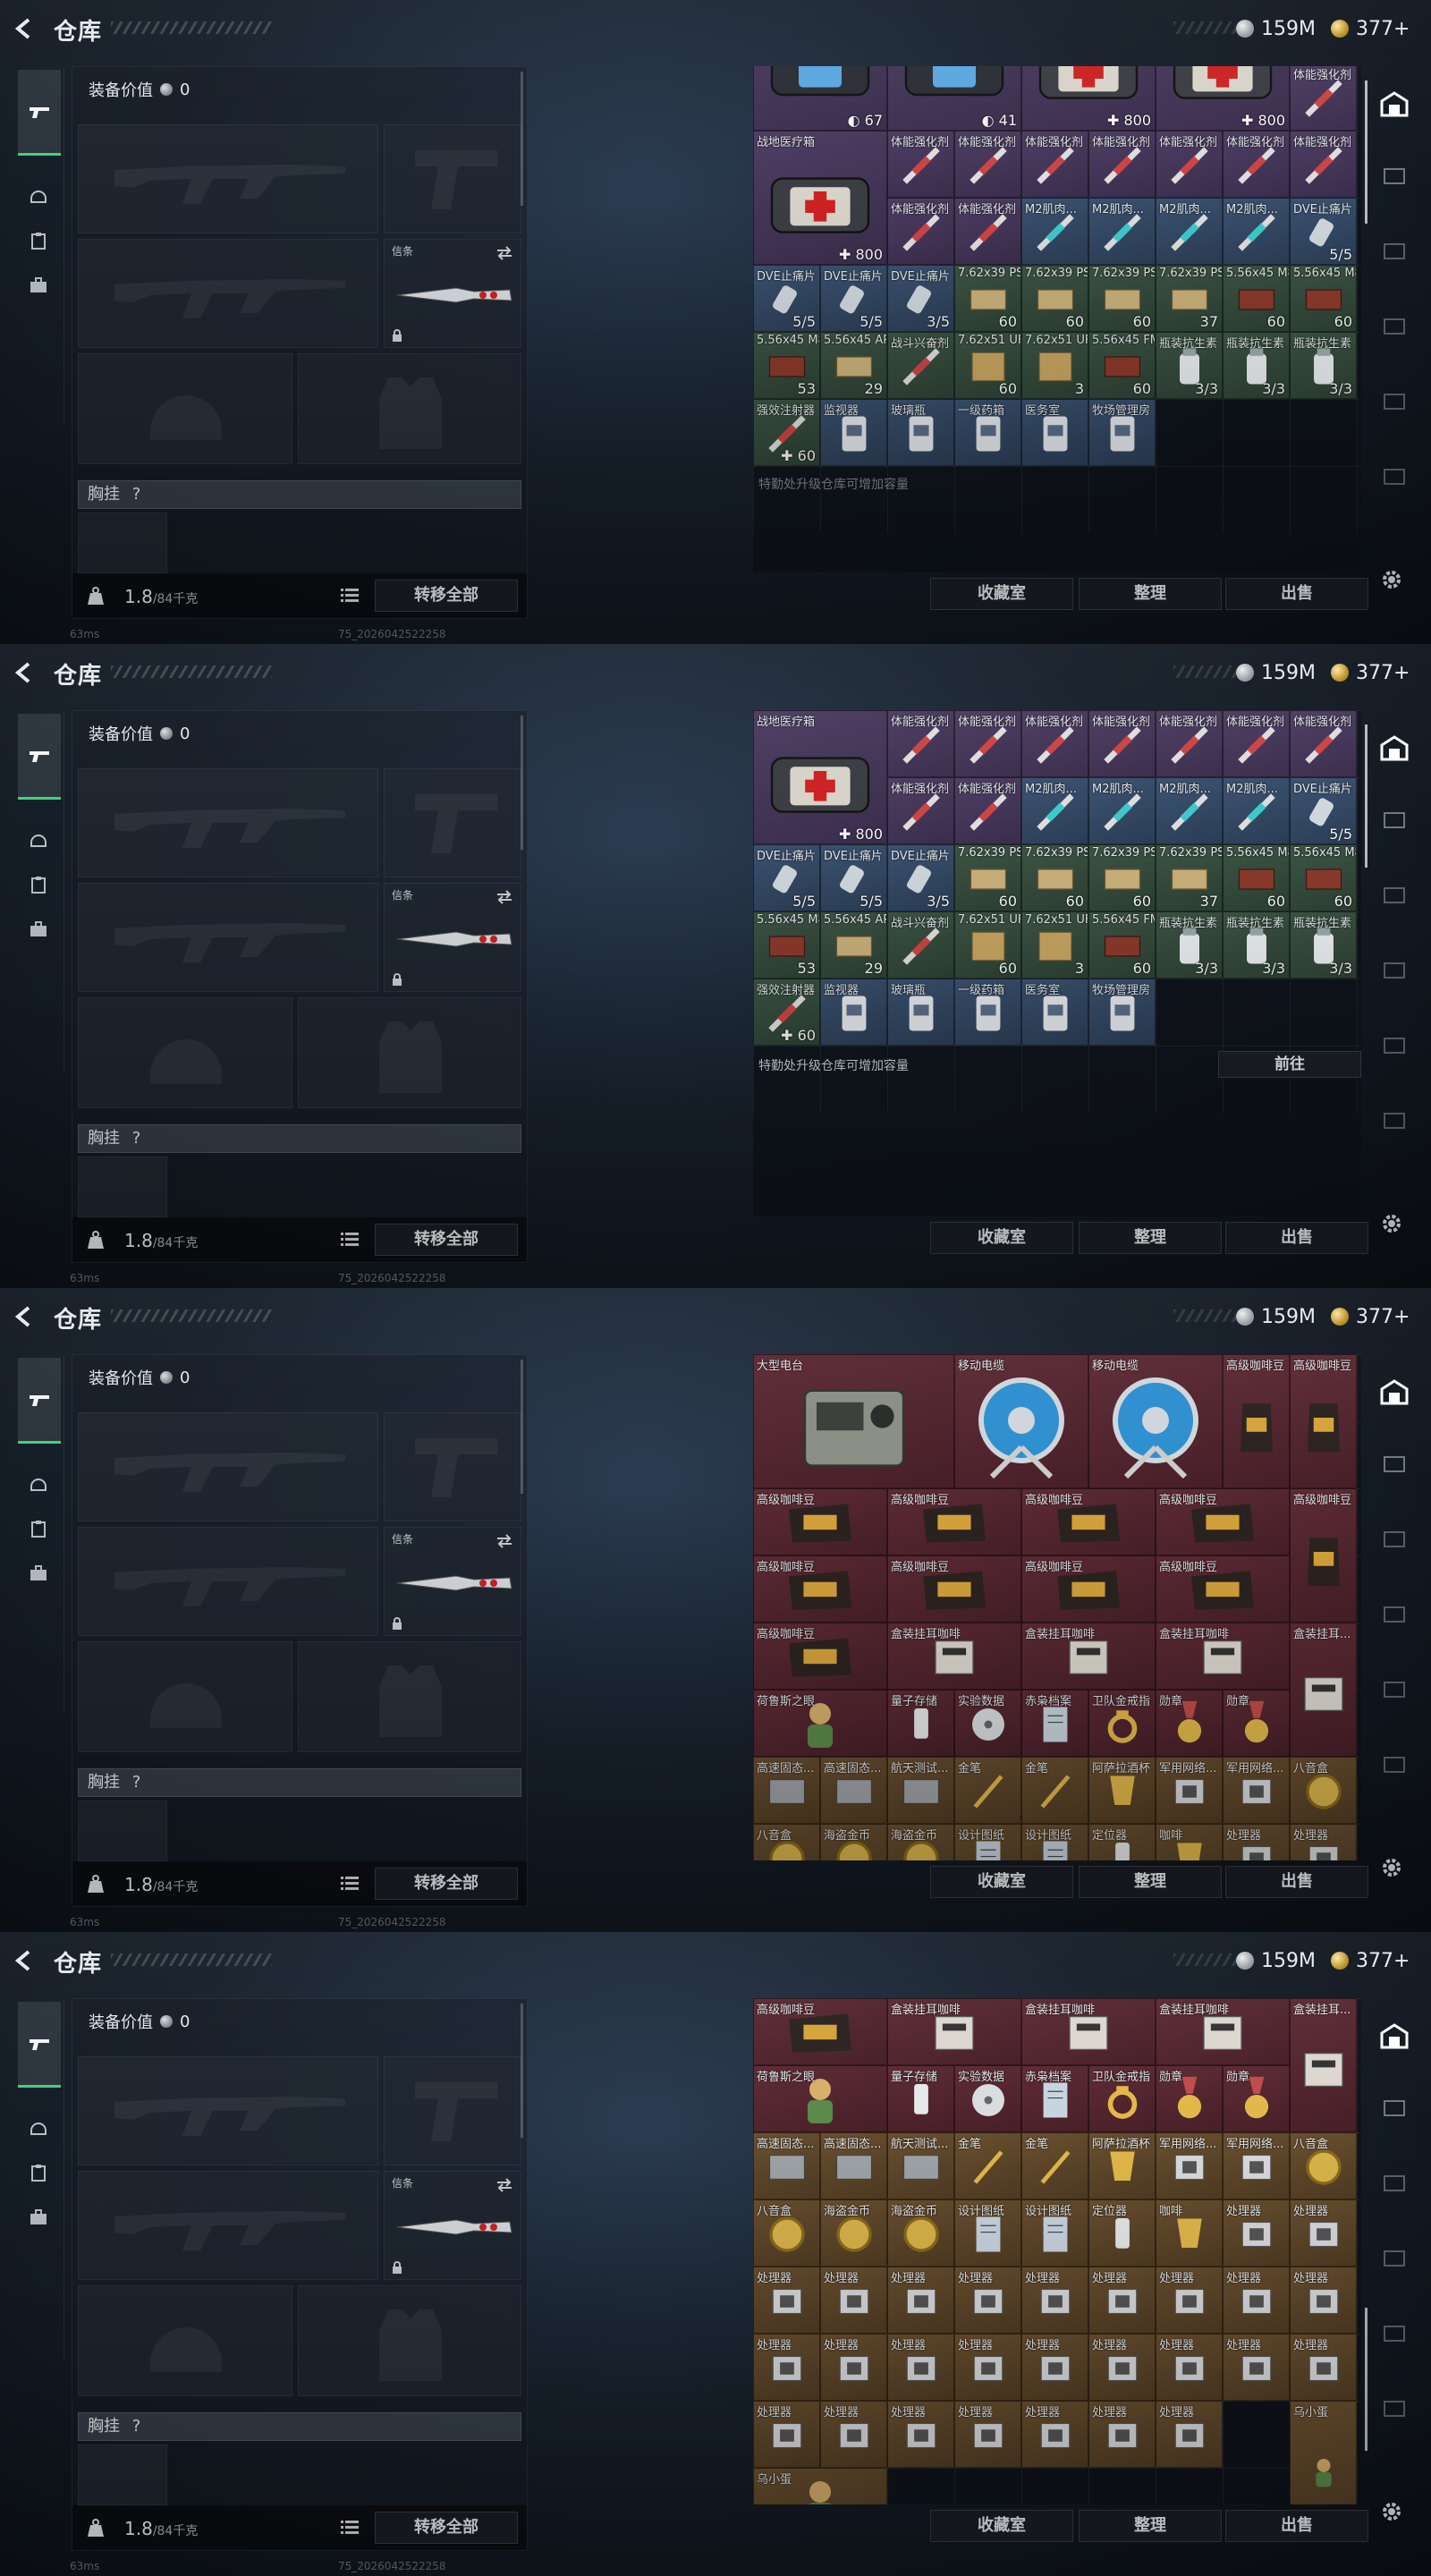 The image size is (1431, 2576). What do you see at coordinates (787, 365) in the screenshot?
I see `storage-item: 5.56x45 M855 53` at bounding box center [787, 365].